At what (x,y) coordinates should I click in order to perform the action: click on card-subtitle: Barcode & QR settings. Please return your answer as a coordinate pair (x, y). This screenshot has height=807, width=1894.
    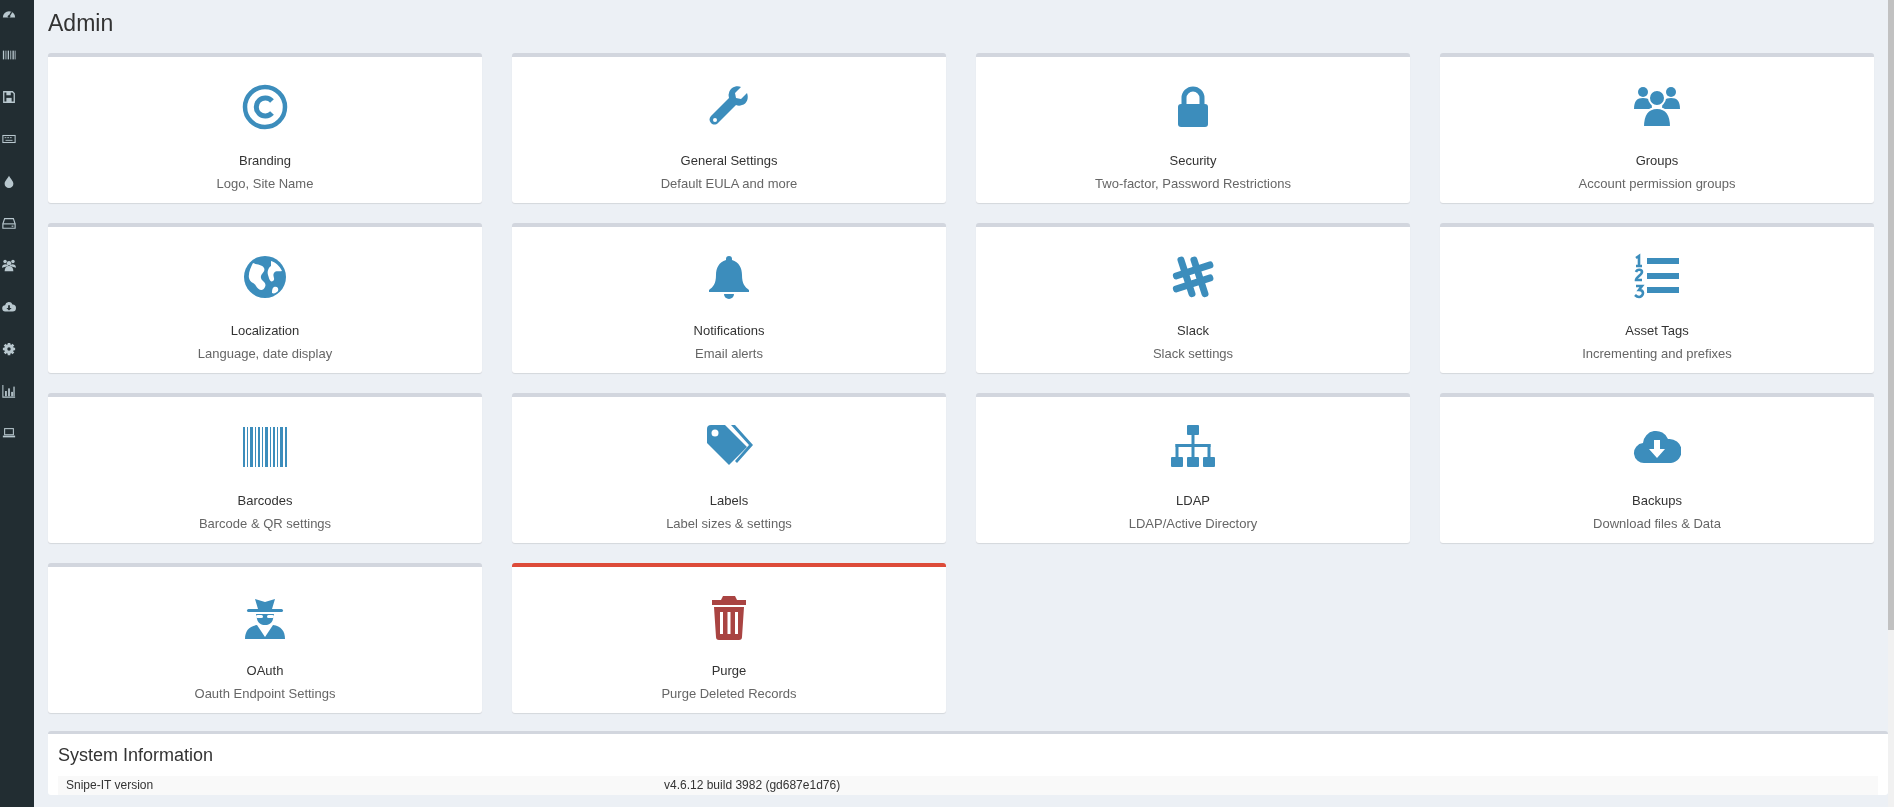
    Looking at the image, I should click on (265, 524).